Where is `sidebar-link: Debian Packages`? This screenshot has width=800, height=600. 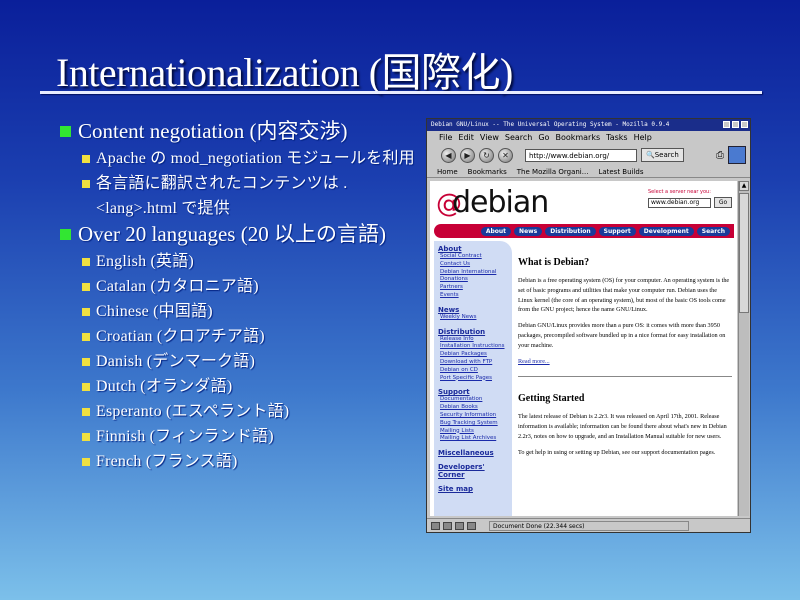
sidebar-link: Debian Packages is located at coordinates (476, 355).